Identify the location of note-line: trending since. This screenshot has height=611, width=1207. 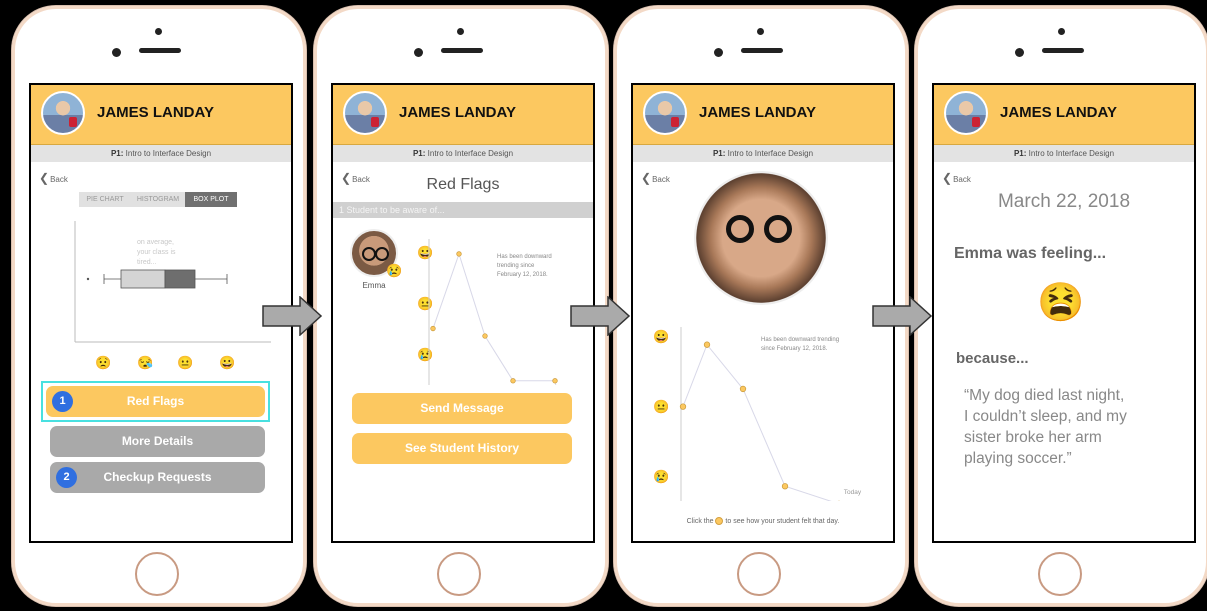
(516, 266).